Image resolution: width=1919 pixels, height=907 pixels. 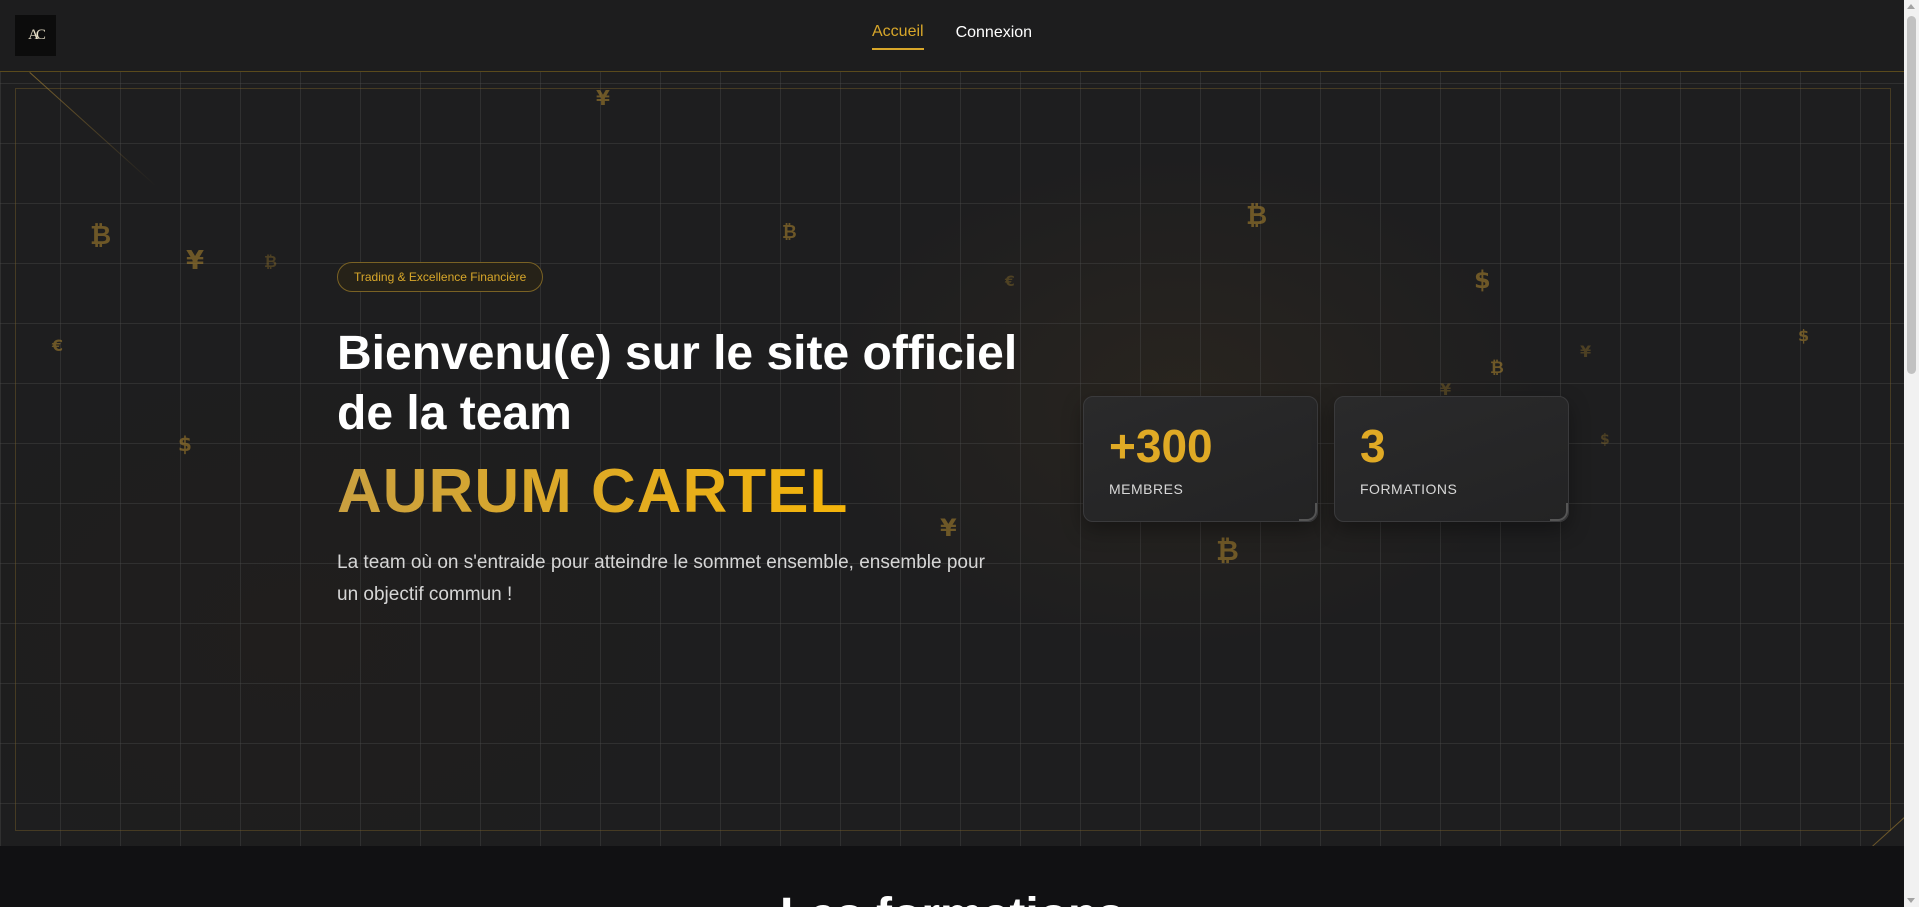 What do you see at coordinates (440, 277) in the screenshot?
I see `hero-badge: Trading & Excellence Financière` at bounding box center [440, 277].